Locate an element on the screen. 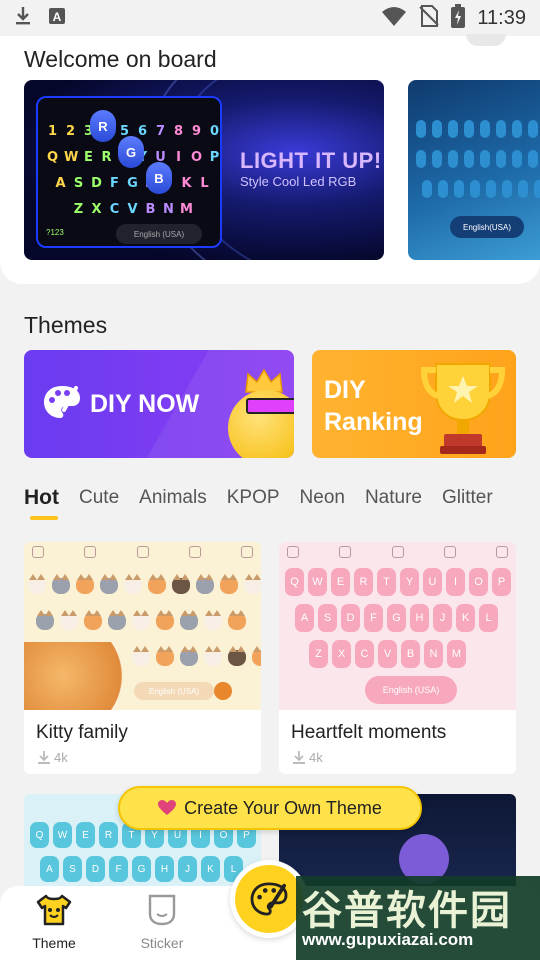  tab-animals: Animals is located at coordinates (173, 504).